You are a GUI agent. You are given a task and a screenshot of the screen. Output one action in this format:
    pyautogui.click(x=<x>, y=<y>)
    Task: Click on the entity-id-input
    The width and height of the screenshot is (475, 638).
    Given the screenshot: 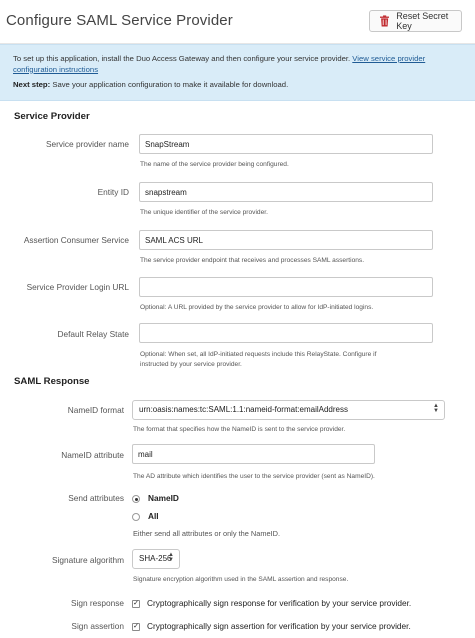 What is the action you would take?
    pyautogui.click(x=286, y=192)
    